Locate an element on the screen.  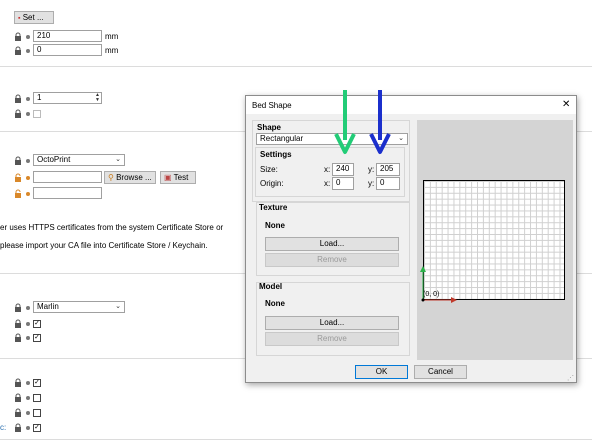
spin-arrows-icon: ▲ ▼ is located at coordinates (97, 98).